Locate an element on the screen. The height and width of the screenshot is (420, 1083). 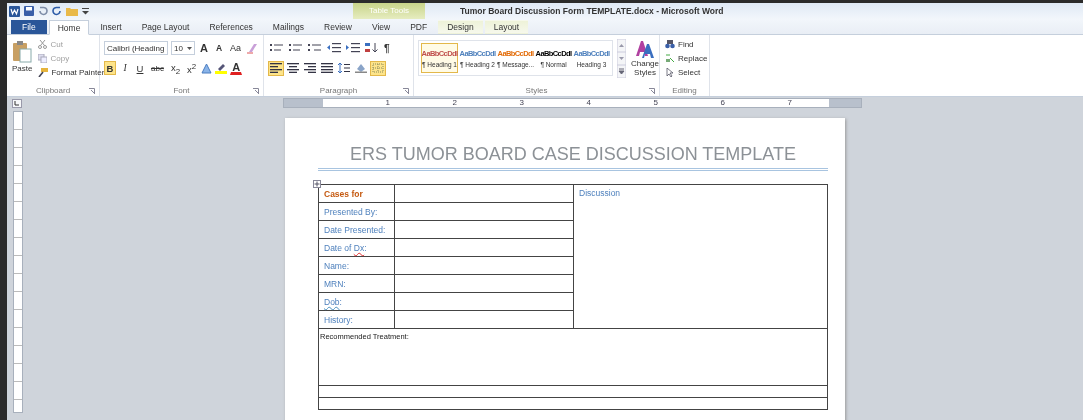
format-button: abc is located at coordinates (157, 68).